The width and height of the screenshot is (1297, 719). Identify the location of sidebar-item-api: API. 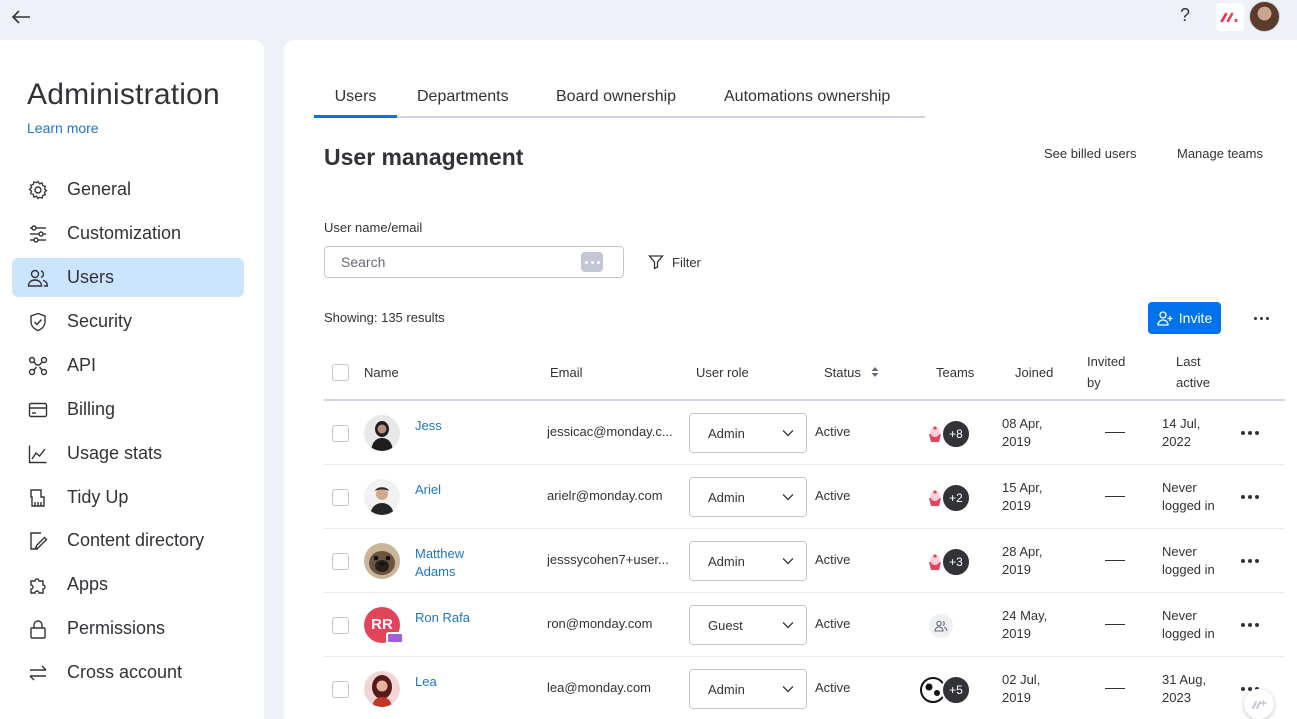
(128, 365).